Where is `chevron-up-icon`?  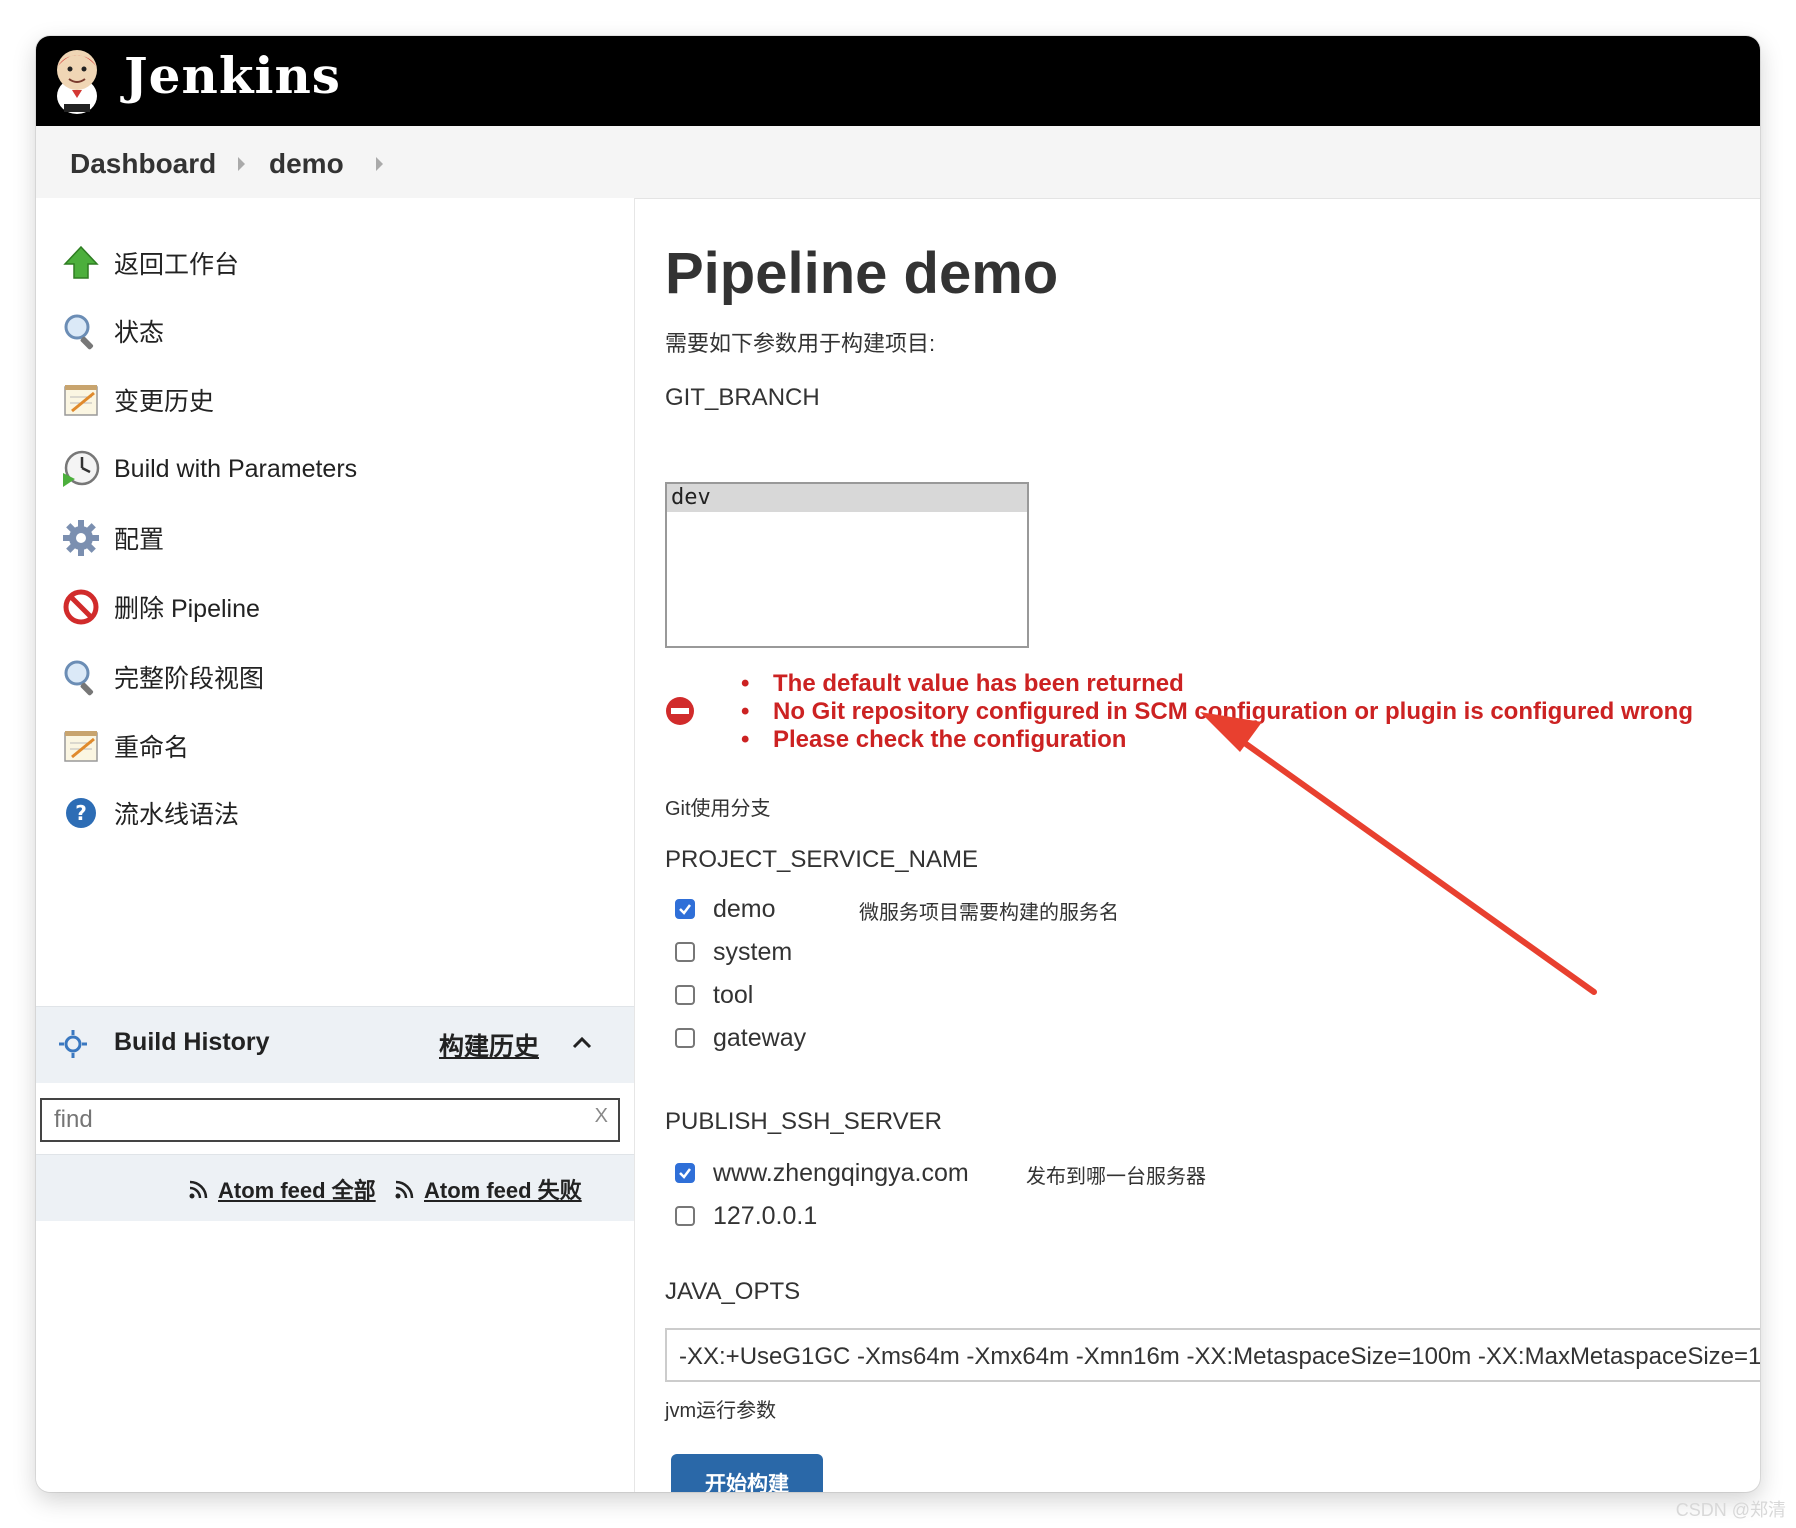 chevron-up-icon is located at coordinates (582, 1043).